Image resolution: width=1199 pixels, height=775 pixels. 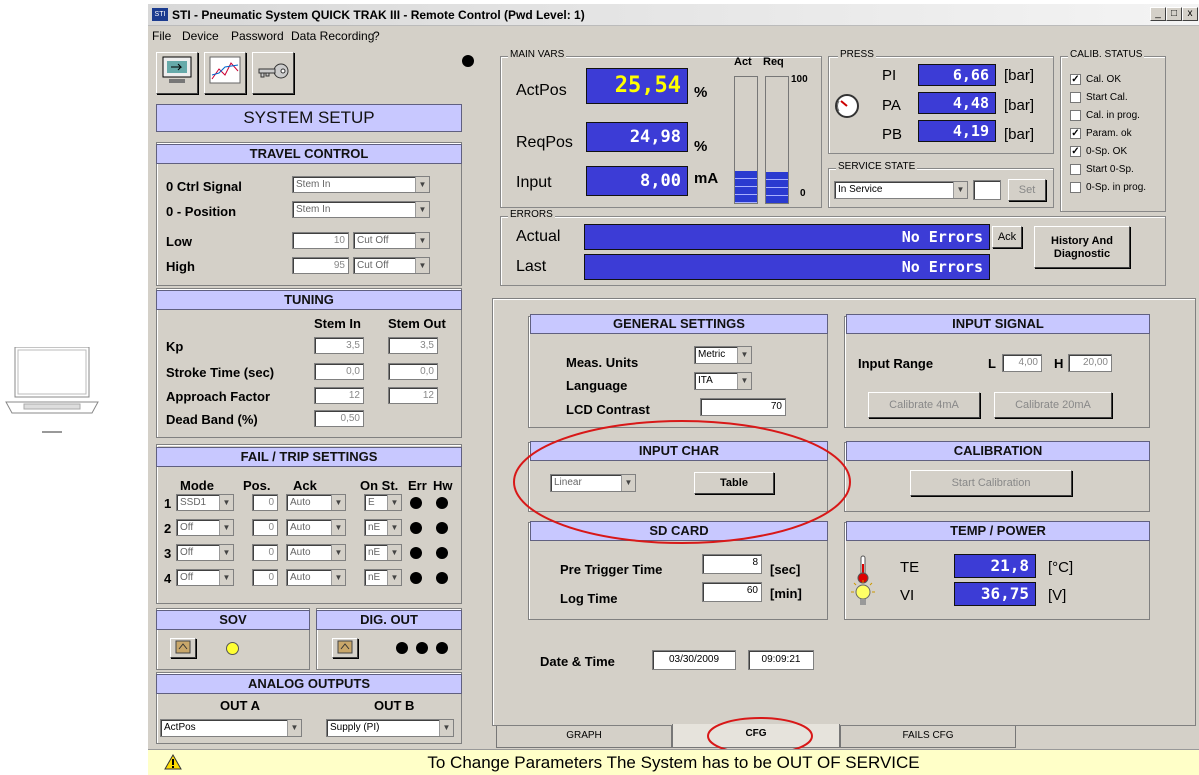 I want to click on service-state-title: SERVICE STATE, so click(x=877, y=166).